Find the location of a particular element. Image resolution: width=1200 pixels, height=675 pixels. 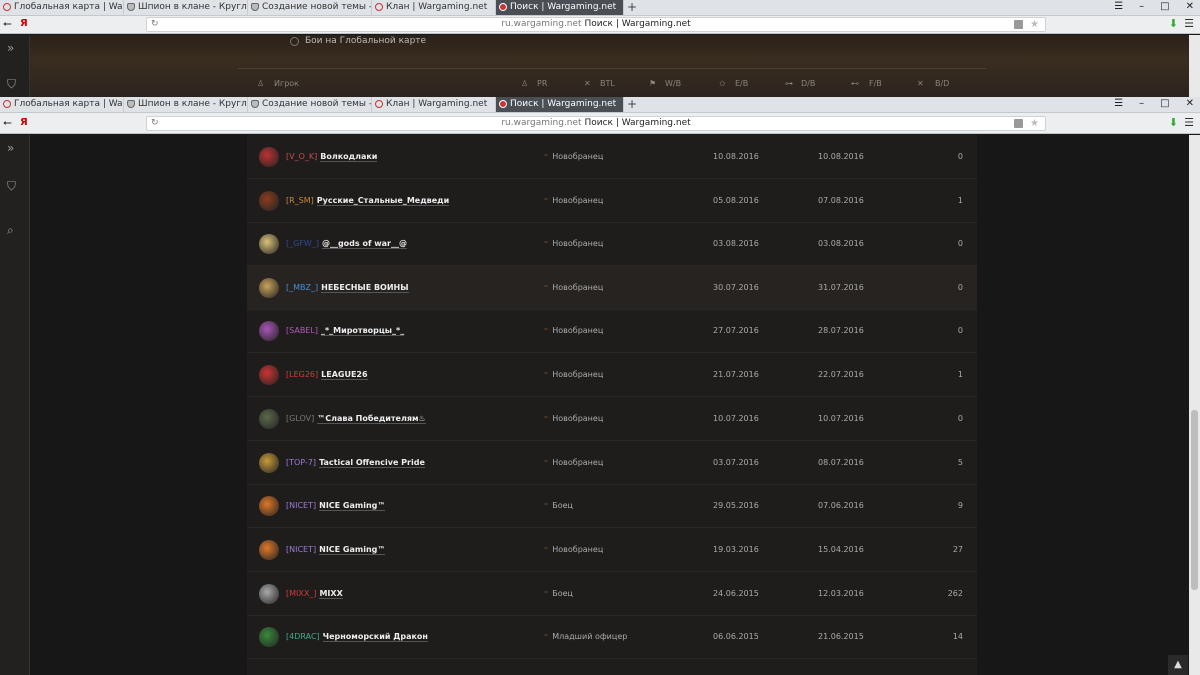

leave-date: 10.07.2016 is located at coordinates (841, 418).